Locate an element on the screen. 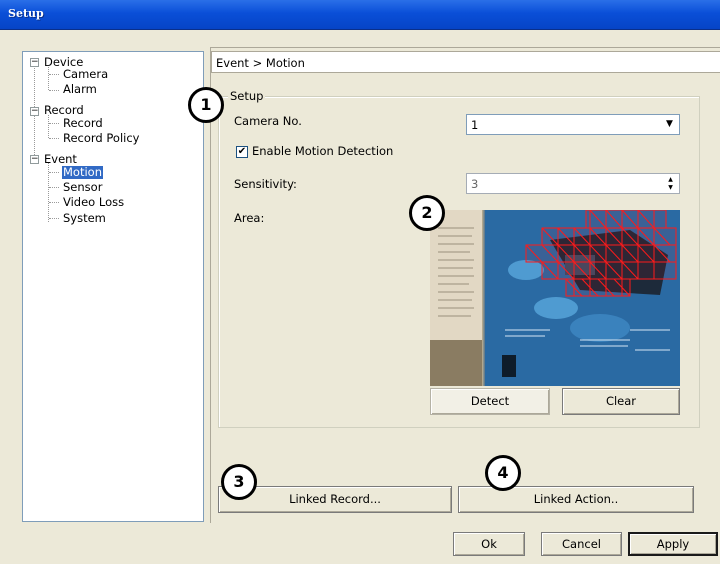  tree-item-camera: Camera is located at coordinates (85, 74).